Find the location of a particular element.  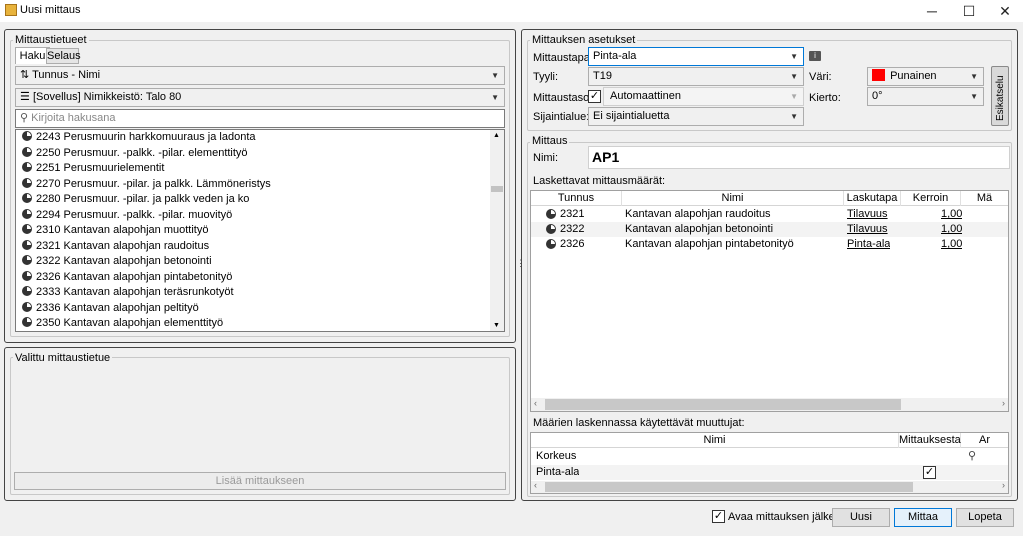

location-value: Ei sijaintialuetta is located at coordinates (631, 116).